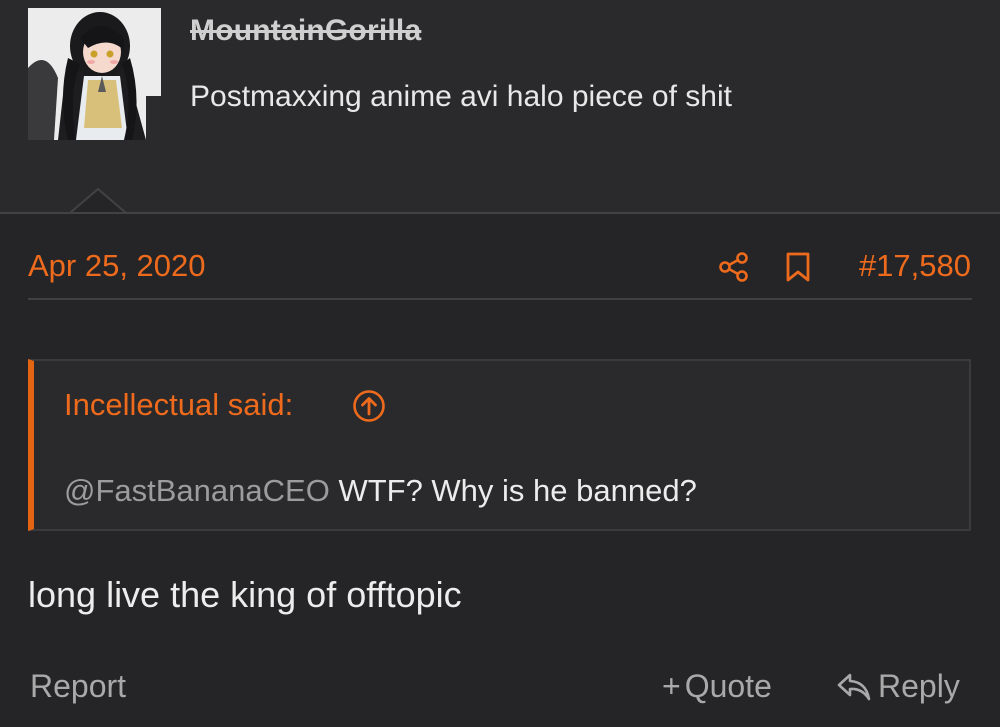  What do you see at coordinates (734, 267) in the screenshot?
I see `share-icon` at bounding box center [734, 267].